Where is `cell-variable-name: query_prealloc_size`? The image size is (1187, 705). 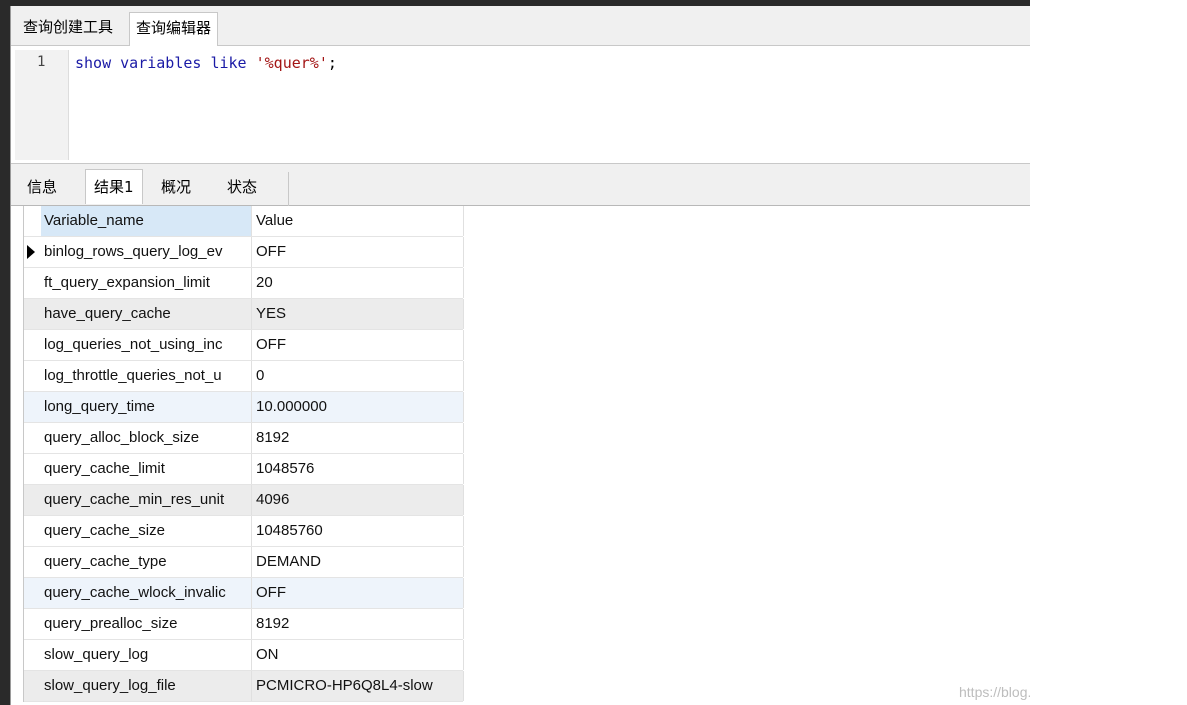
cell-variable-name: query_prealloc_size is located at coordinates (146, 624).